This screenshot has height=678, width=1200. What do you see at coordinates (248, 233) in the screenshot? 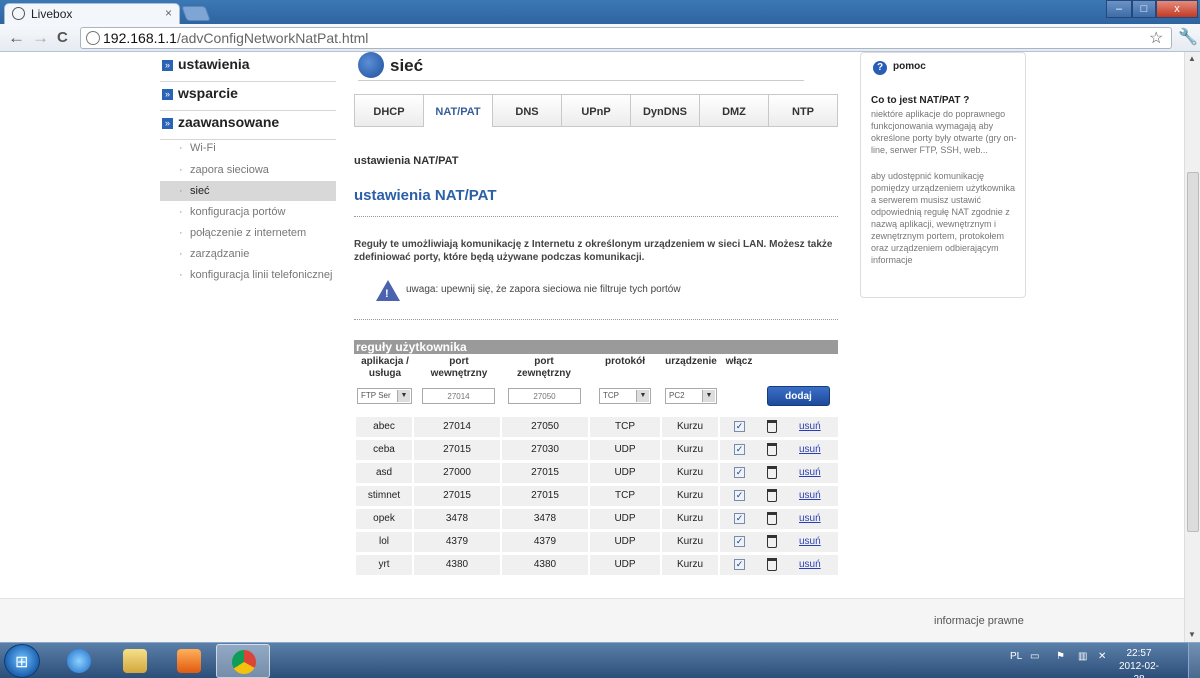
I see `submenu-polaczenie: · połączenie z internetem` at bounding box center [248, 233].